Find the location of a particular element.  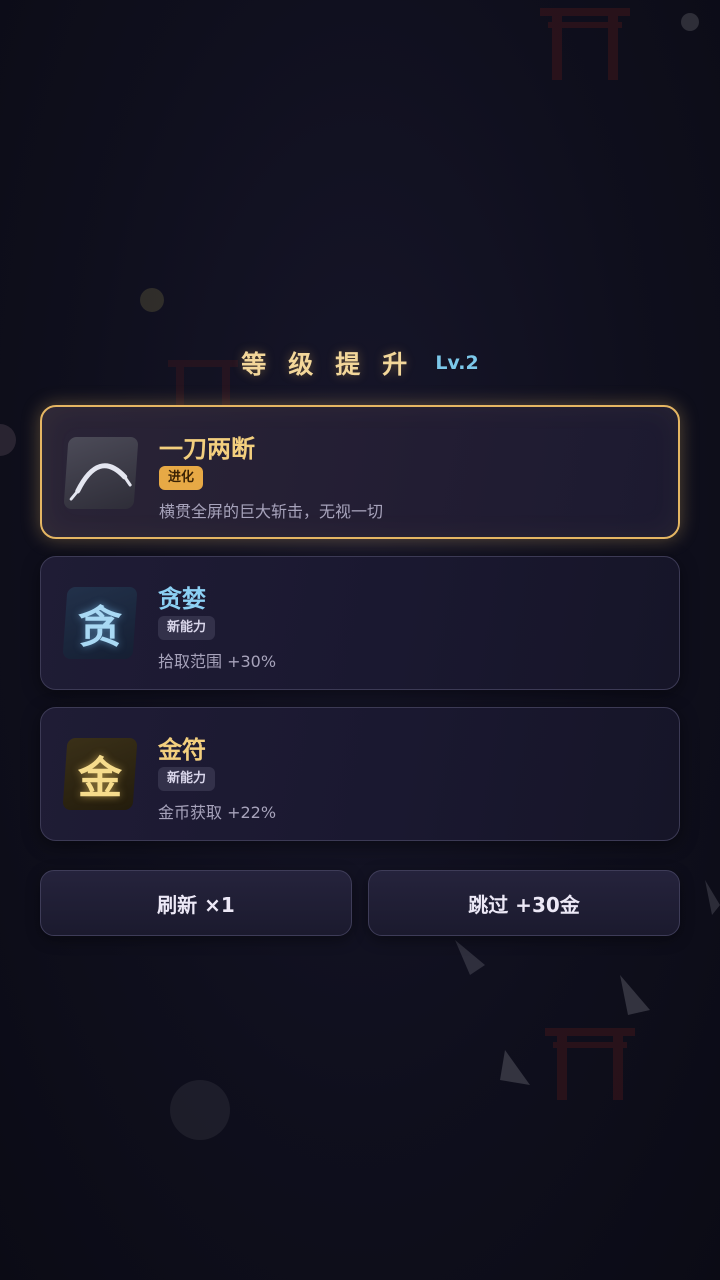

choice-name: 一刀两断 is located at coordinates (207, 449).